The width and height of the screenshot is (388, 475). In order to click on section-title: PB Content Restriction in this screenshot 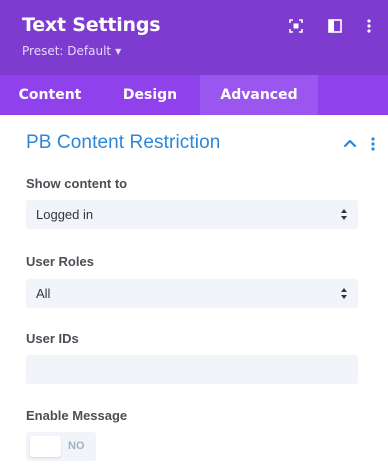, I will do `click(123, 143)`.